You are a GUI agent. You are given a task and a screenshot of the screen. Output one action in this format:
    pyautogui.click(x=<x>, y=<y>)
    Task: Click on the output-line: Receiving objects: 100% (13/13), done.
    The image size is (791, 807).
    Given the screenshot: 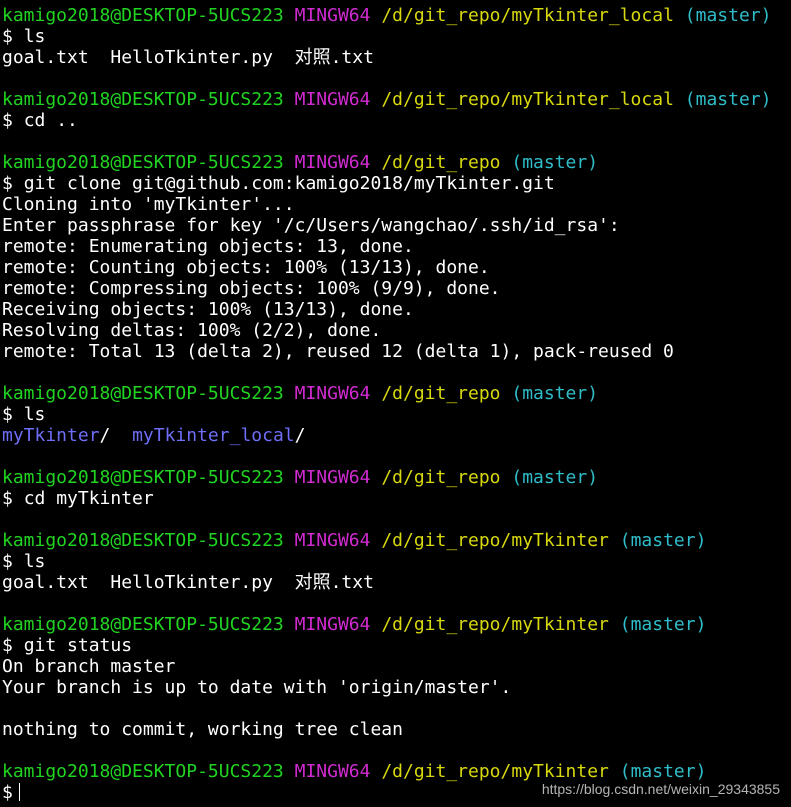 What is the action you would take?
    pyautogui.click(x=208, y=309)
    